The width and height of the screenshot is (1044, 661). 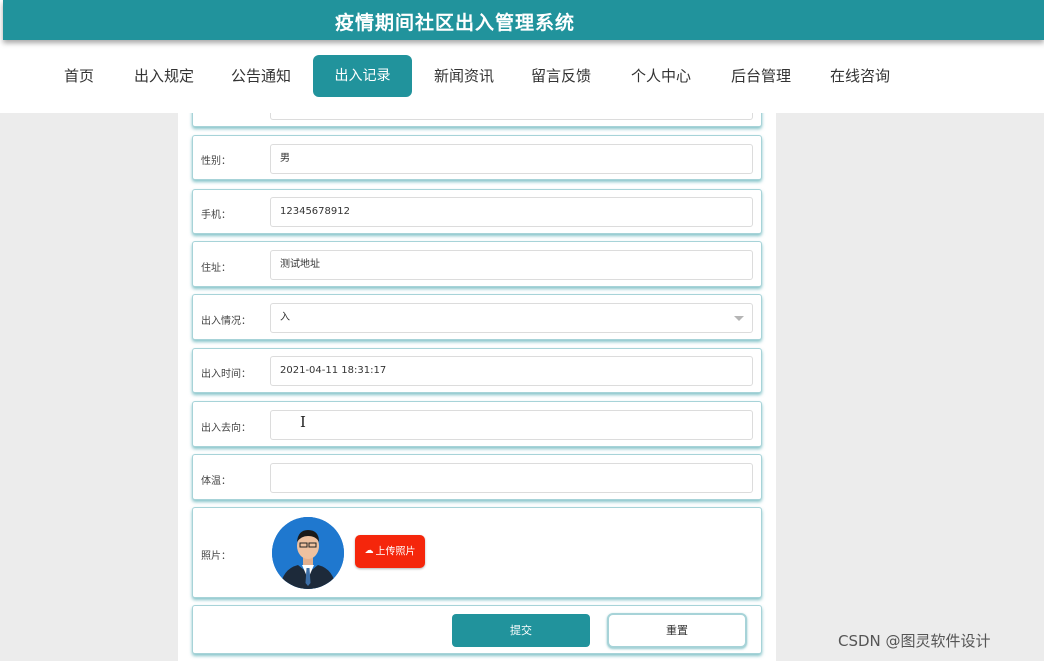 I want to click on nav-item-news: 新闻资讯, so click(x=464, y=76).